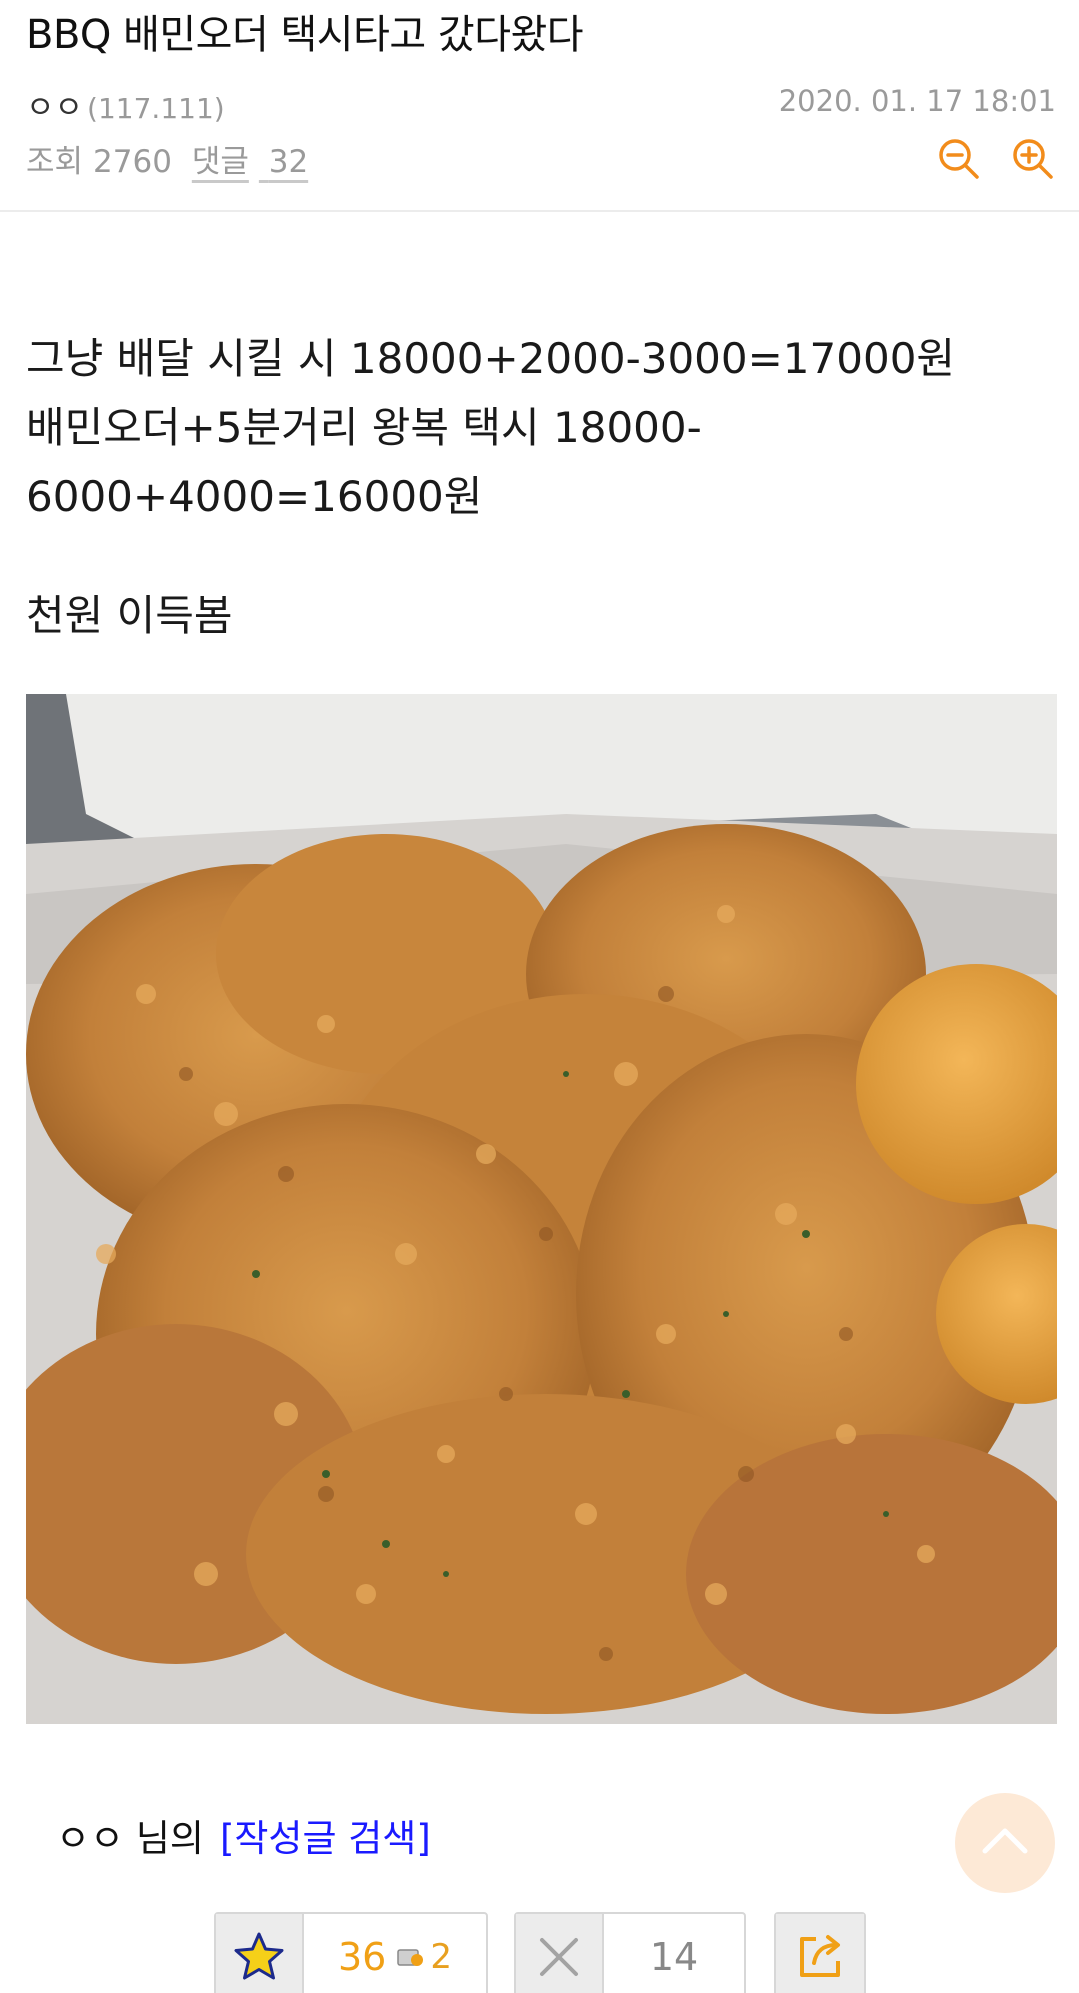  Describe the element at coordinates (255, 162) in the screenshot. I see `comments-link: 댓글 32` at that location.